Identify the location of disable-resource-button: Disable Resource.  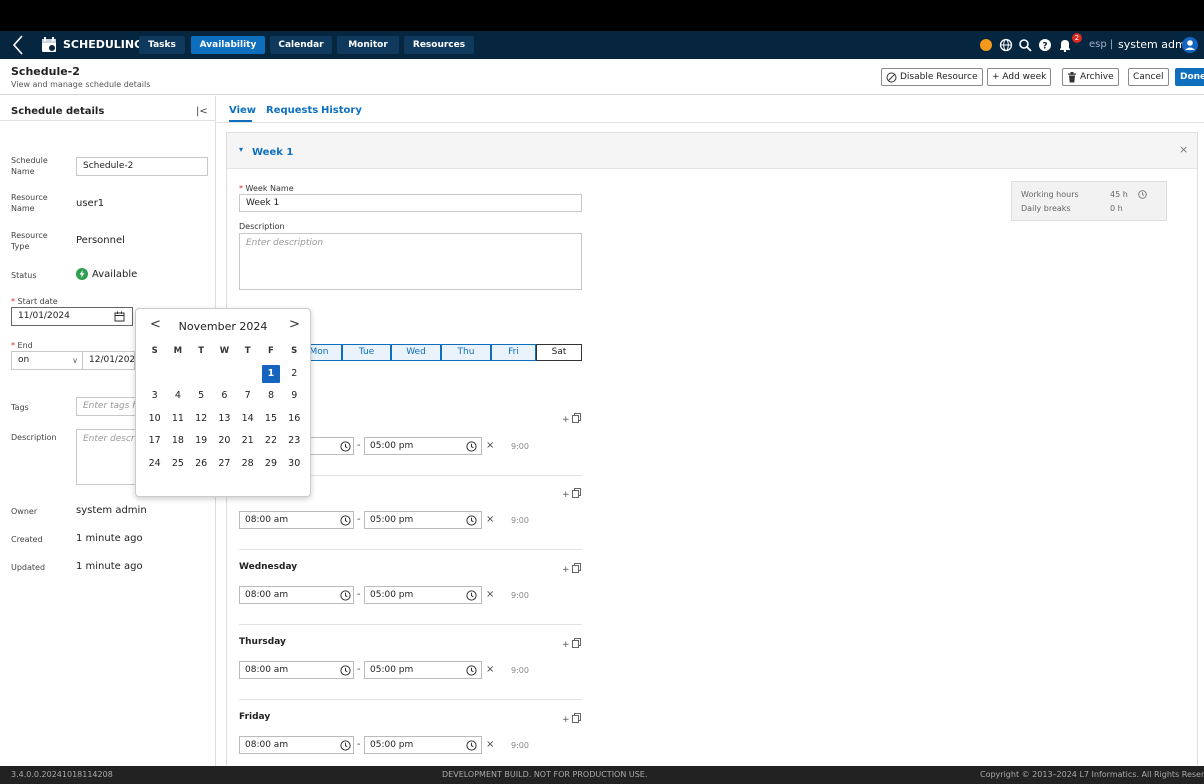
(932, 77).